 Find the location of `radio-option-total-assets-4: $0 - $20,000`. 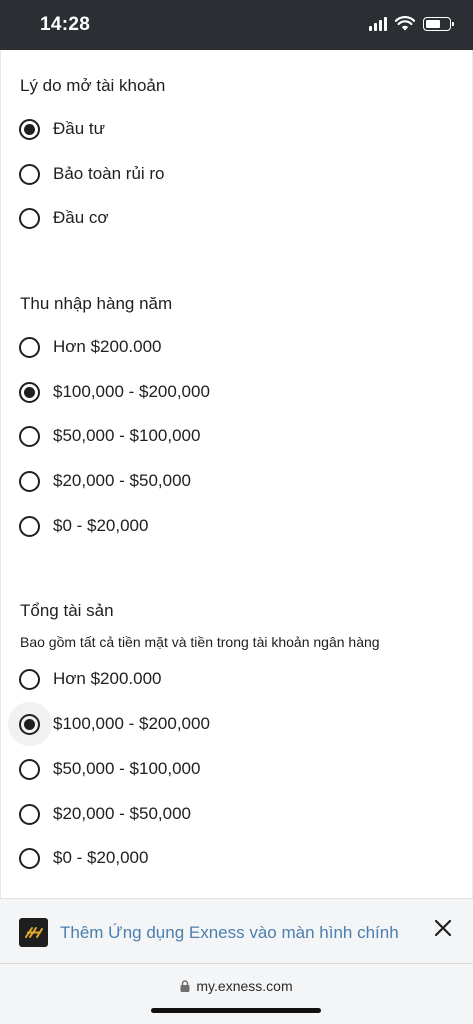

radio-option-total-assets-4: $0 - $20,000 is located at coordinates (83, 858).